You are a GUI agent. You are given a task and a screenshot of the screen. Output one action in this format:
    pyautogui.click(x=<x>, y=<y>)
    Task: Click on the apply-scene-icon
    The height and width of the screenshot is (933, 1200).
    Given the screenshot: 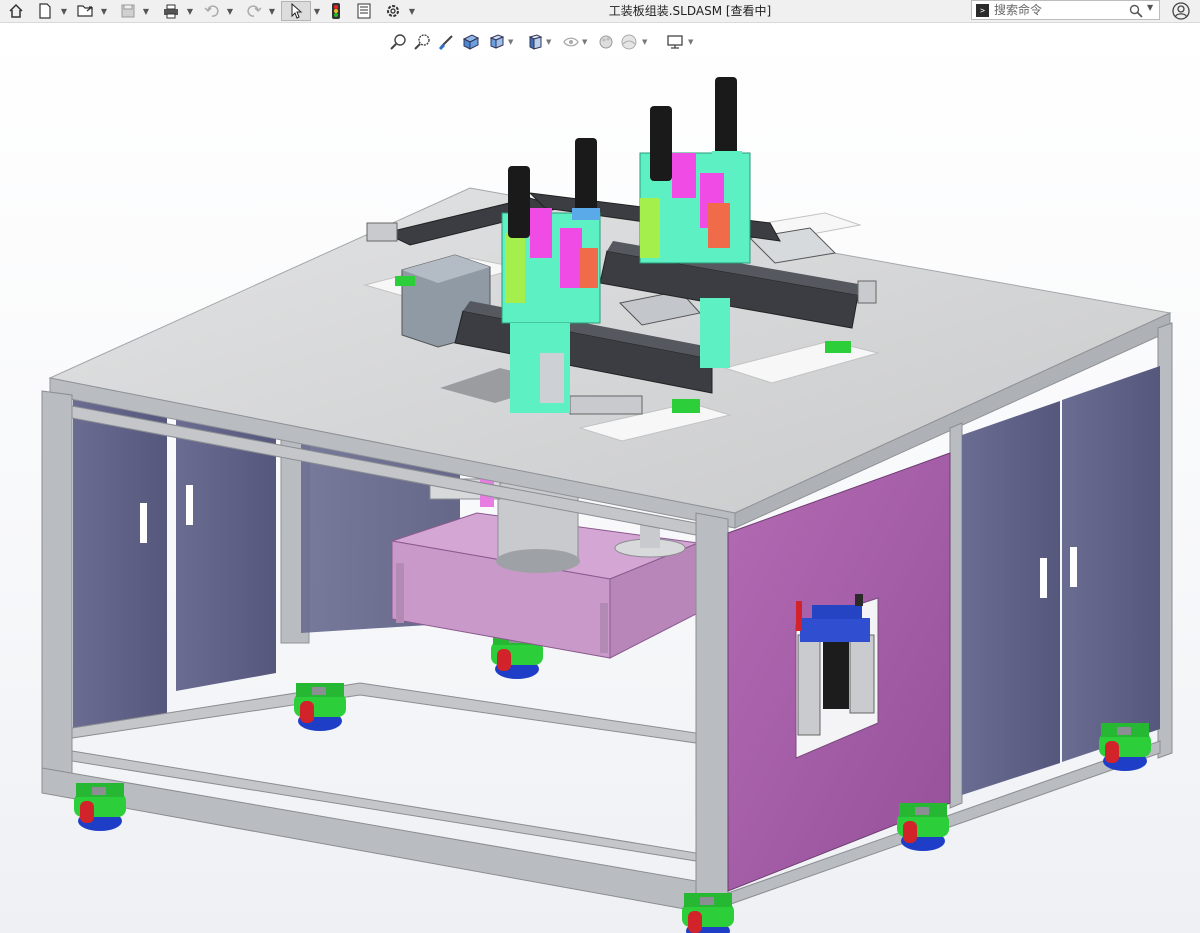 What is the action you would take?
    pyautogui.click(x=629, y=42)
    